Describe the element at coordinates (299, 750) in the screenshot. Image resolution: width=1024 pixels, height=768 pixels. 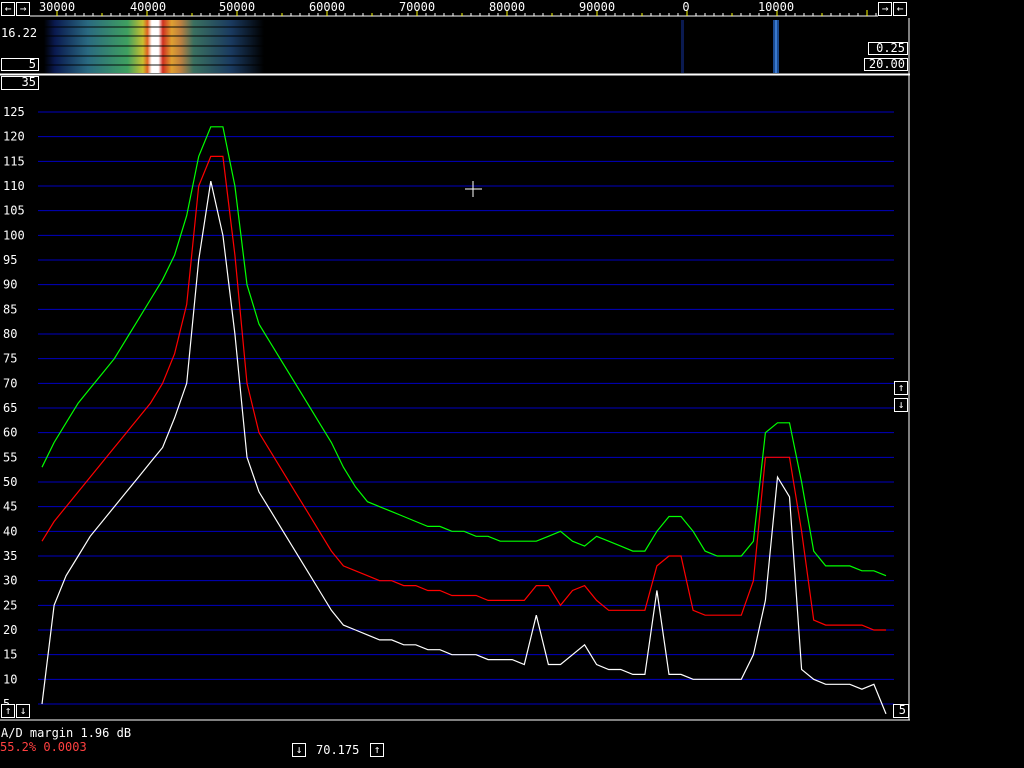
I see `center-freq-down-button: ↓` at that location.